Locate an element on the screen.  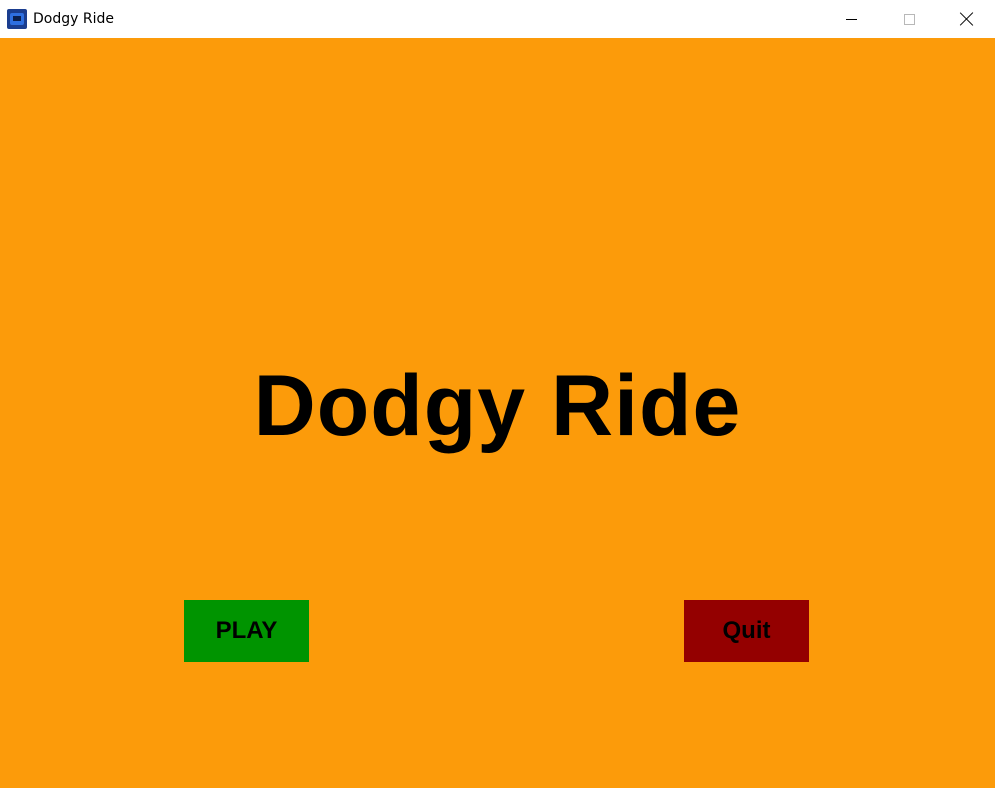
minimize-icon is located at coordinates (851, 19).